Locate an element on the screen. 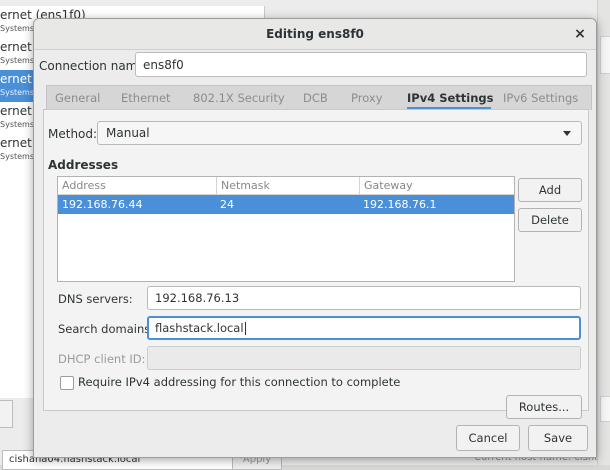 The height and width of the screenshot is (470, 610). tab-ethernet: Ethernet is located at coordinates (146, 98).